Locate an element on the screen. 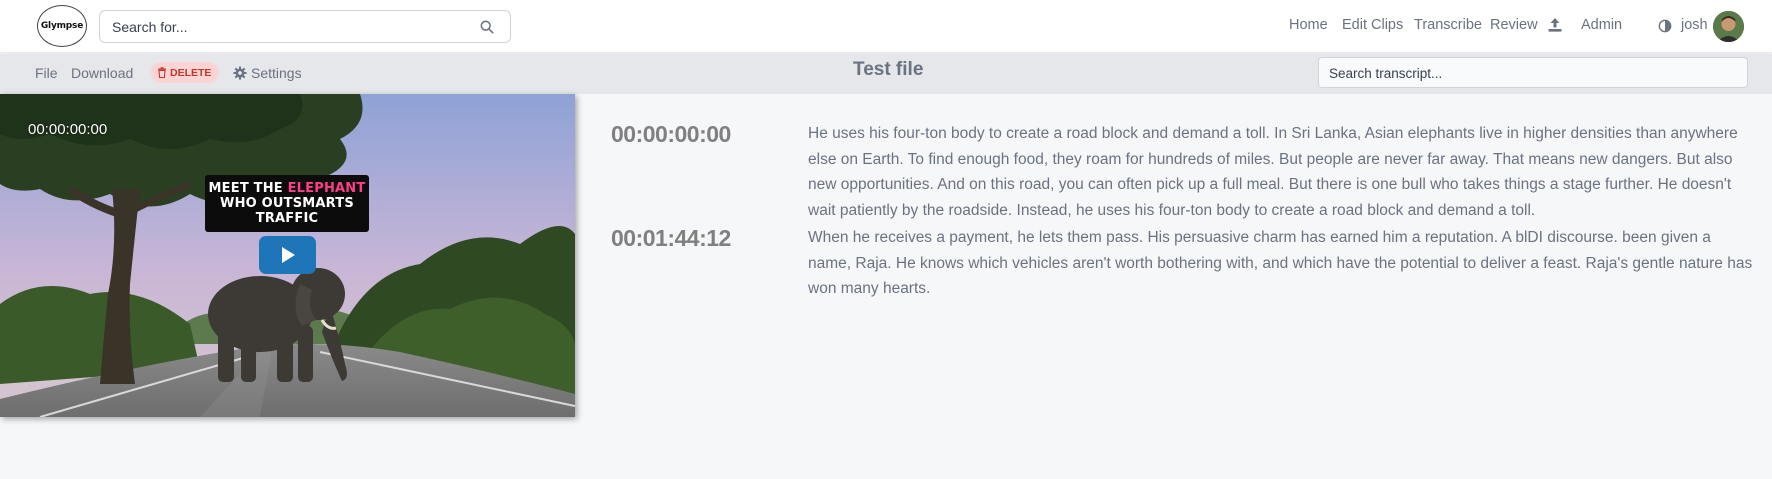 The width and height of the screenshot is (1772, 479). settings-label: Settings is located at coordinates (276, 73).